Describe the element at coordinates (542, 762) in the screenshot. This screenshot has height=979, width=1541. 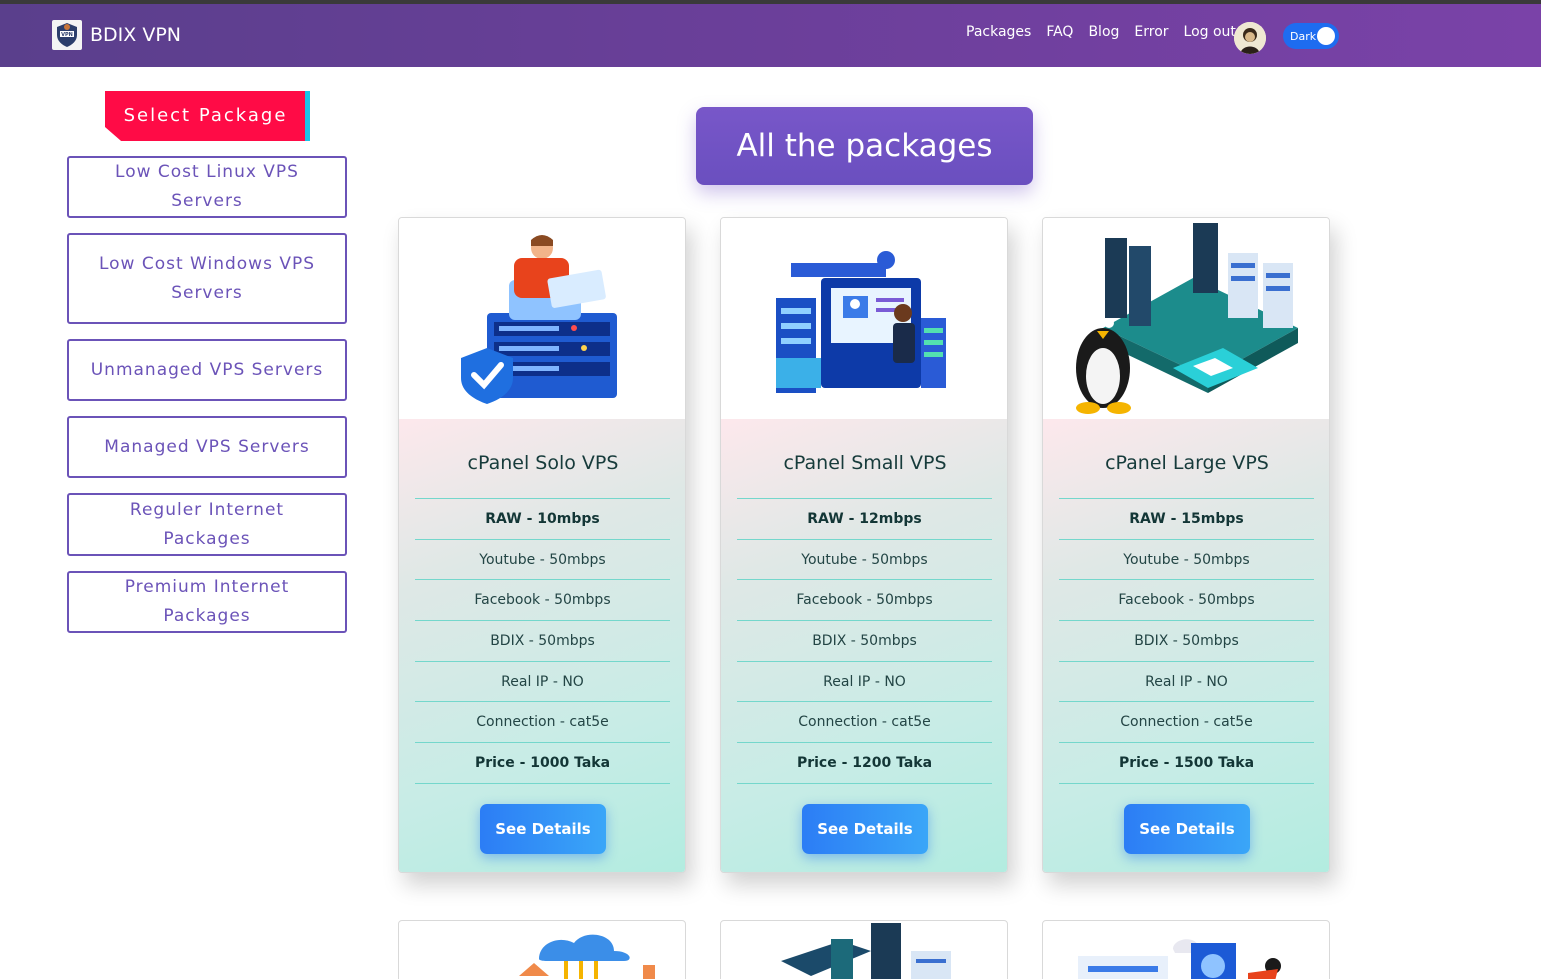
I see `feature-price: Price - 1000 Taka` at that location.